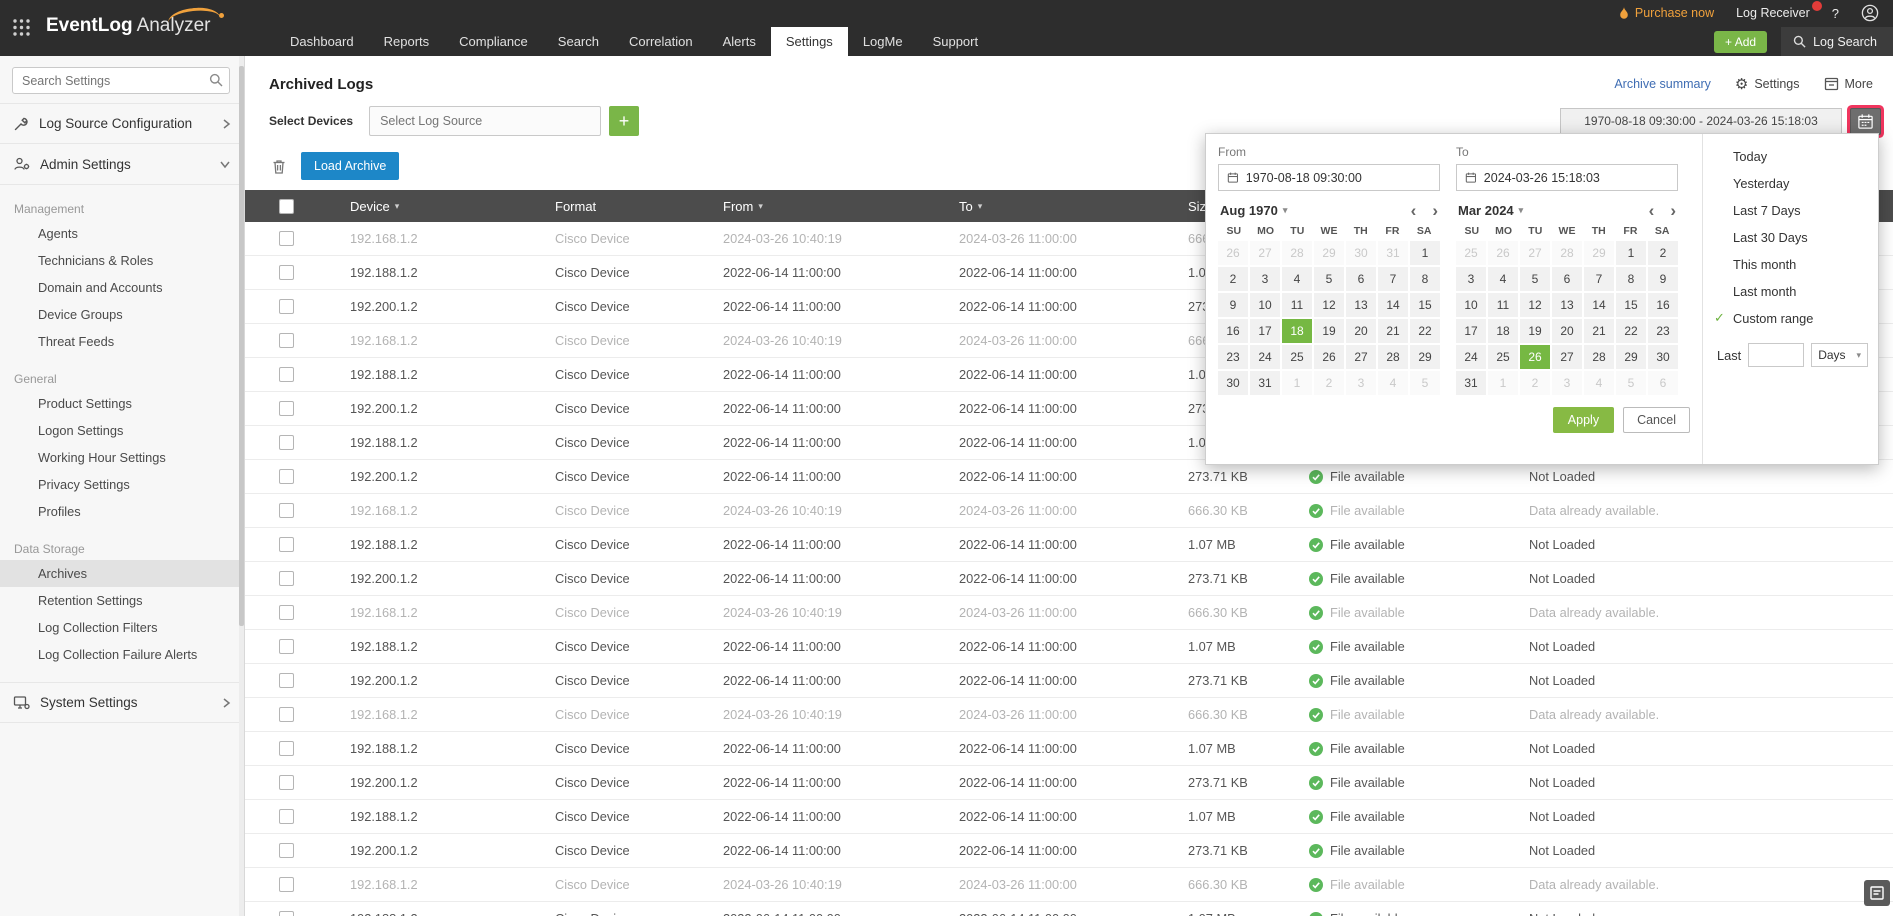 This screenshot has width=1893, height=916. What do you see at coordinates (350, 166) in the screenshot?
I see `load-archive-button: Load Archive` at bounding box center [350, 166].